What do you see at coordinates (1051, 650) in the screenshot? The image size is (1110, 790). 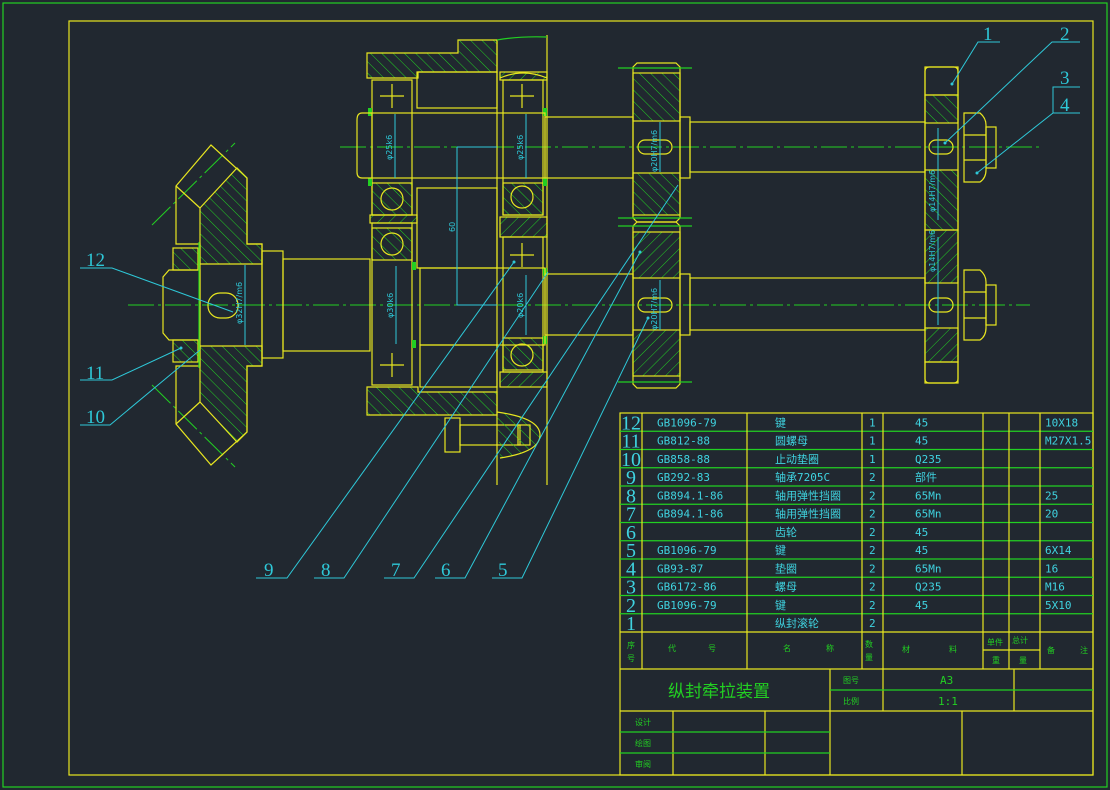 I see `header-remark-1: 备` at bounding box center [1051, 650].